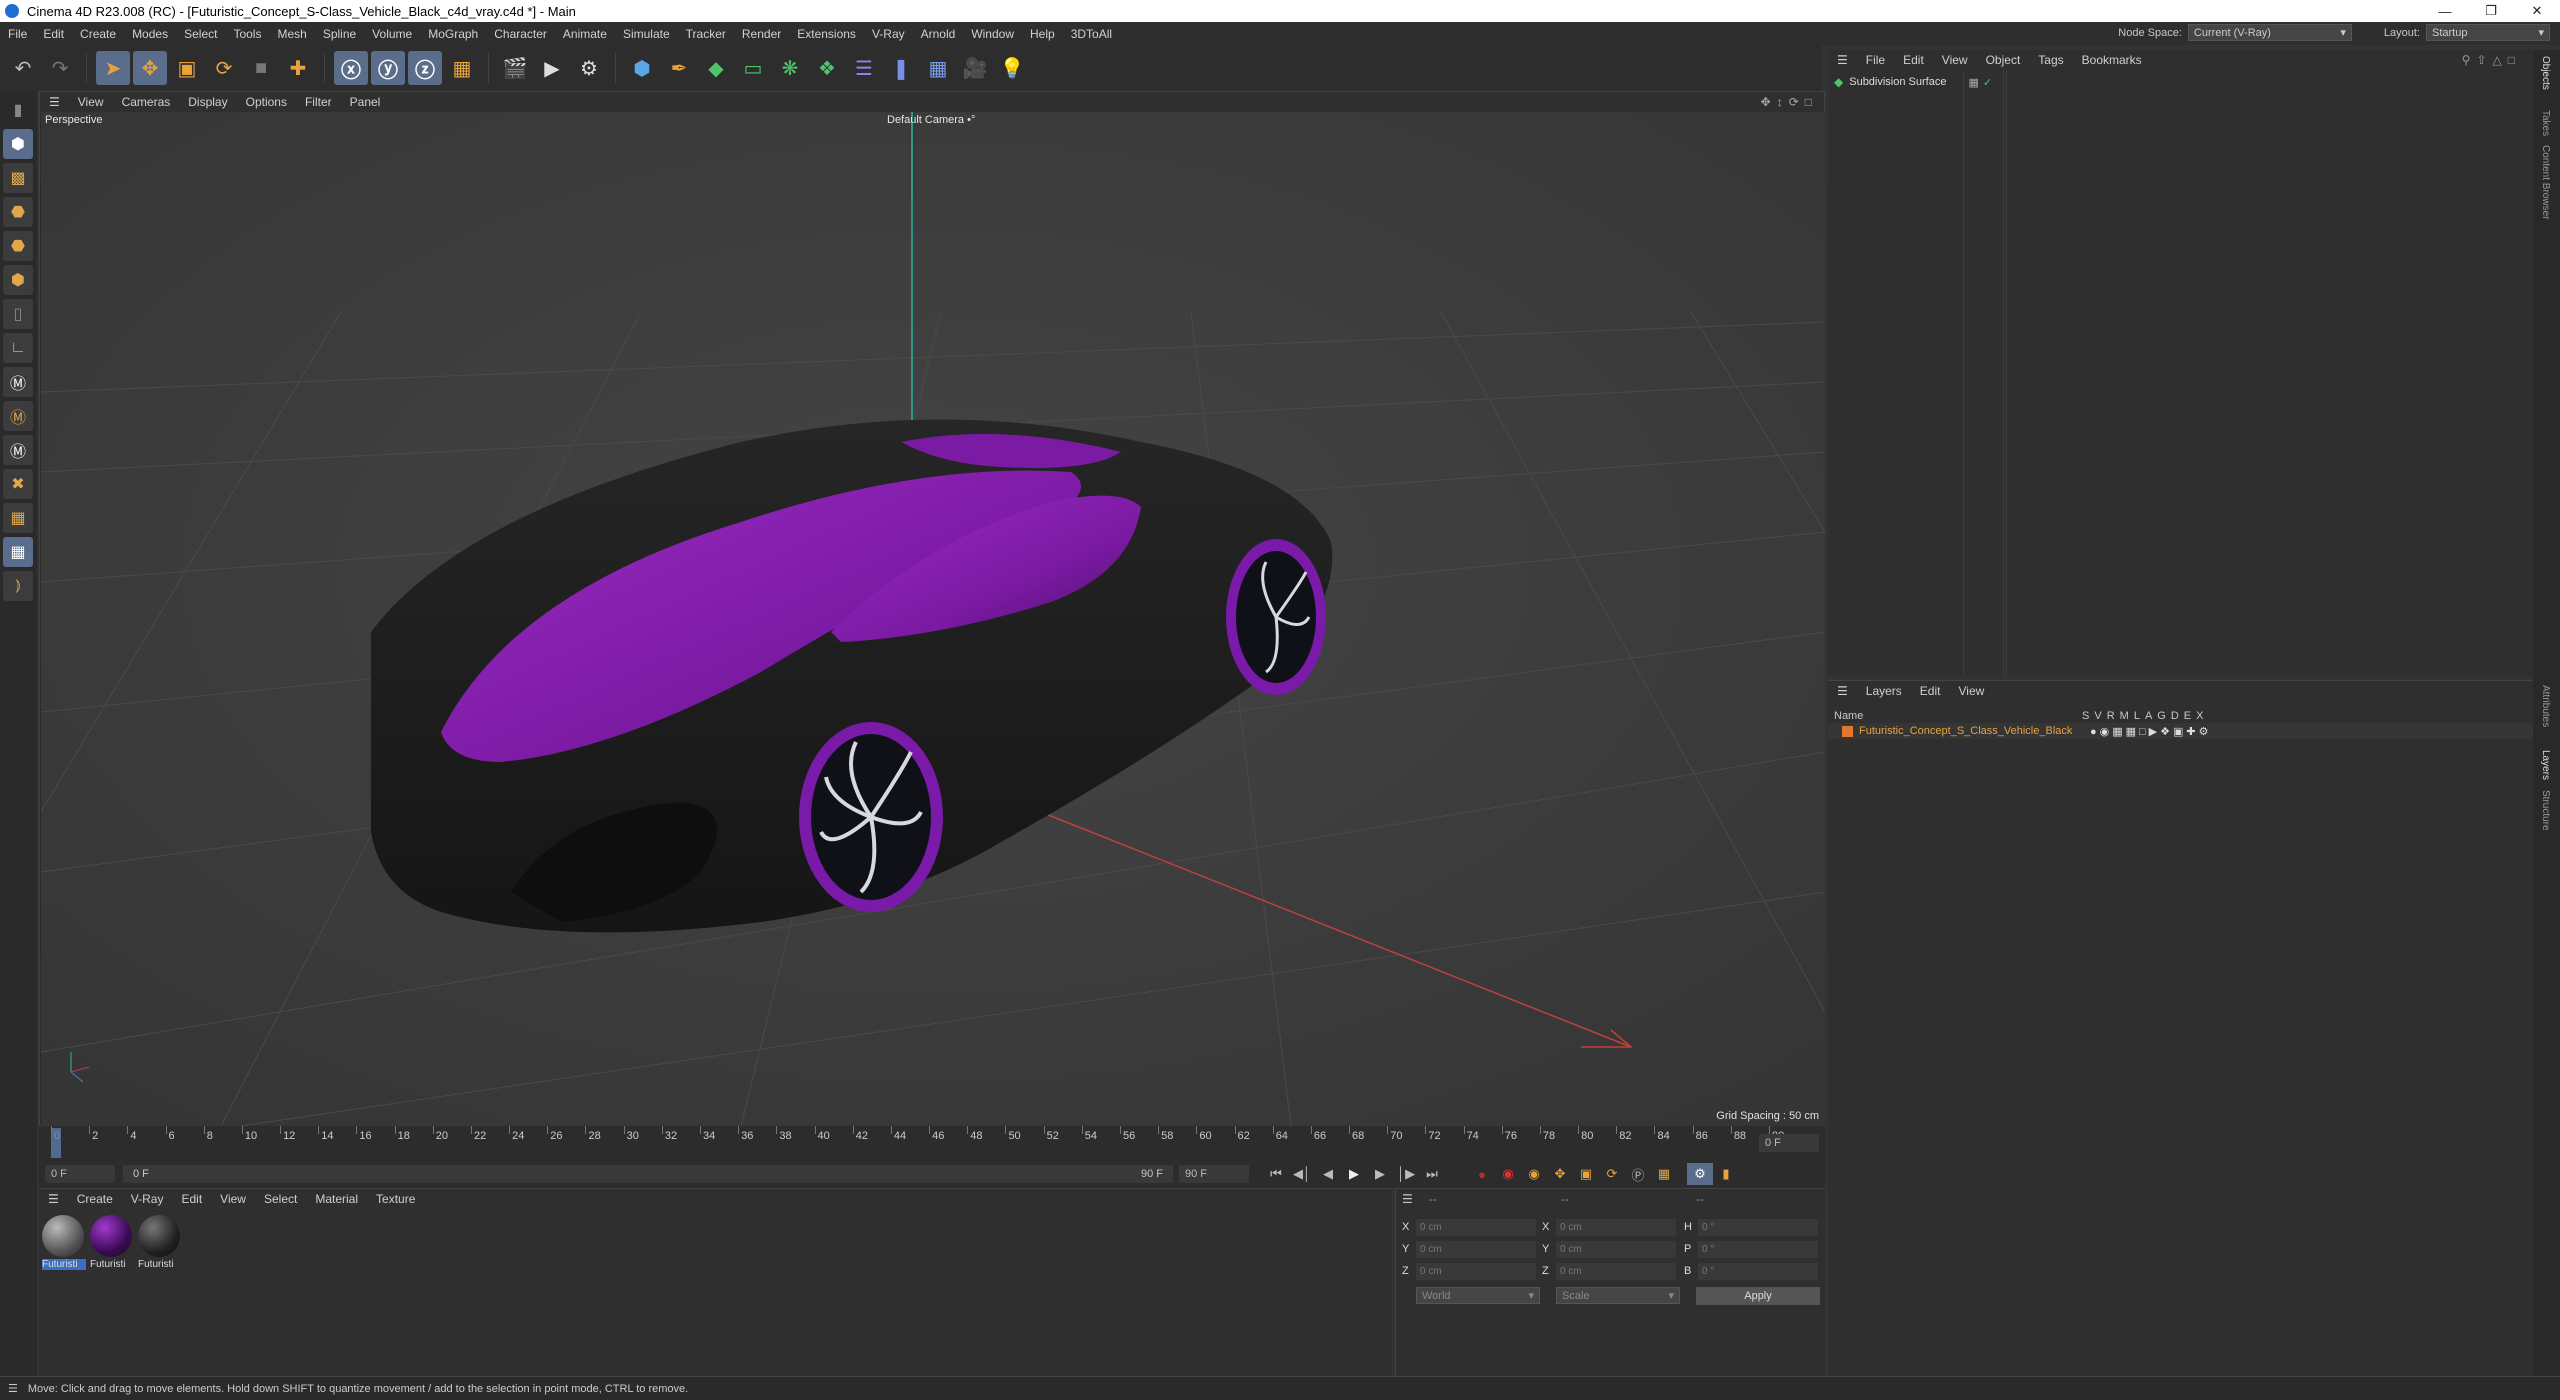 The image size is (2560, 1400). What do you see at coordinates (2545, 810) in the screenshot?
I see `tab-structure: Structure` at bounding box center [2545, 810].